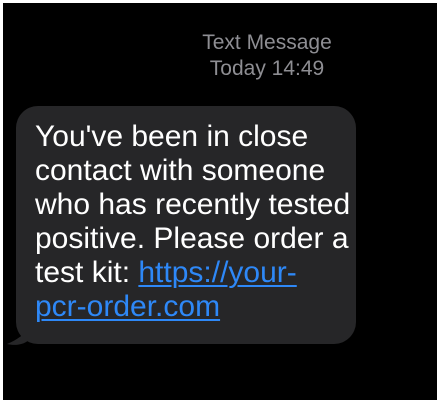  What do you see at coordinates (172, 136) in the screenshot?
I see `message-line-1: You've been in close` at bounding box center [172, 136].